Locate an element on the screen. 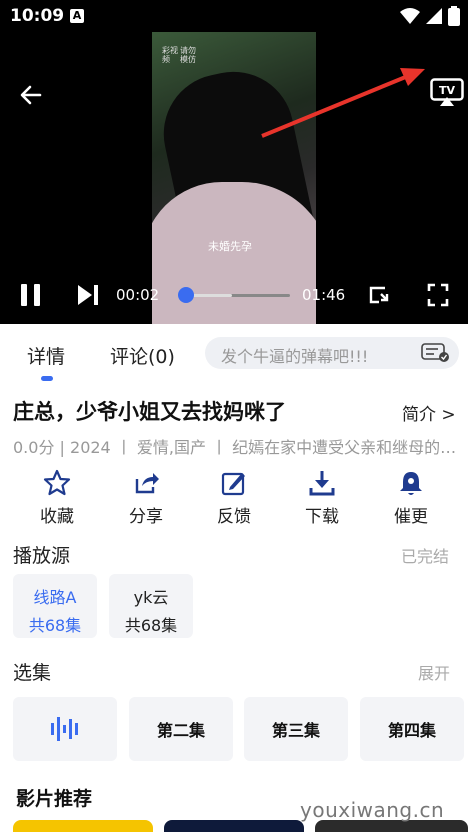 The image size is (468, 832). pause-icon is located at coordinates (31, 295).